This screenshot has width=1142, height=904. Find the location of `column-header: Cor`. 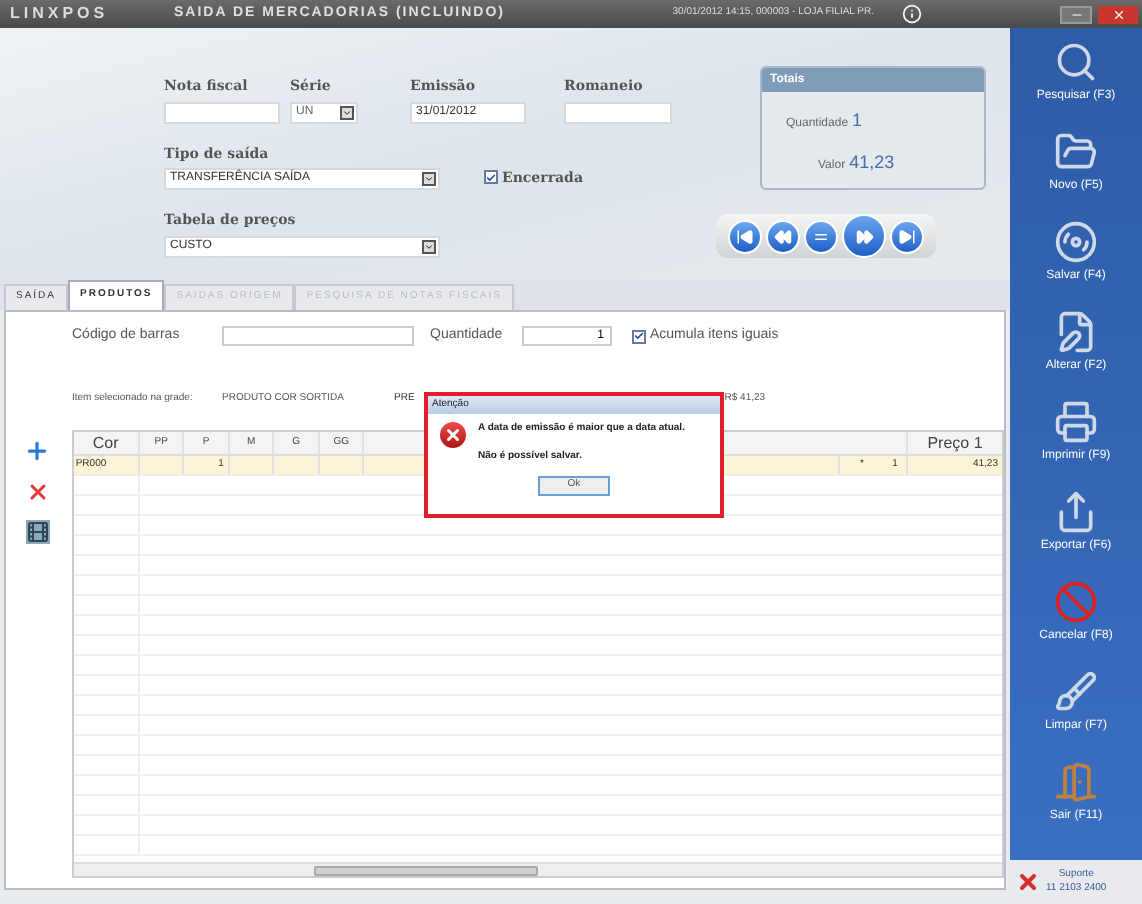

column-header: Cor is located at coordinates (106, 443).